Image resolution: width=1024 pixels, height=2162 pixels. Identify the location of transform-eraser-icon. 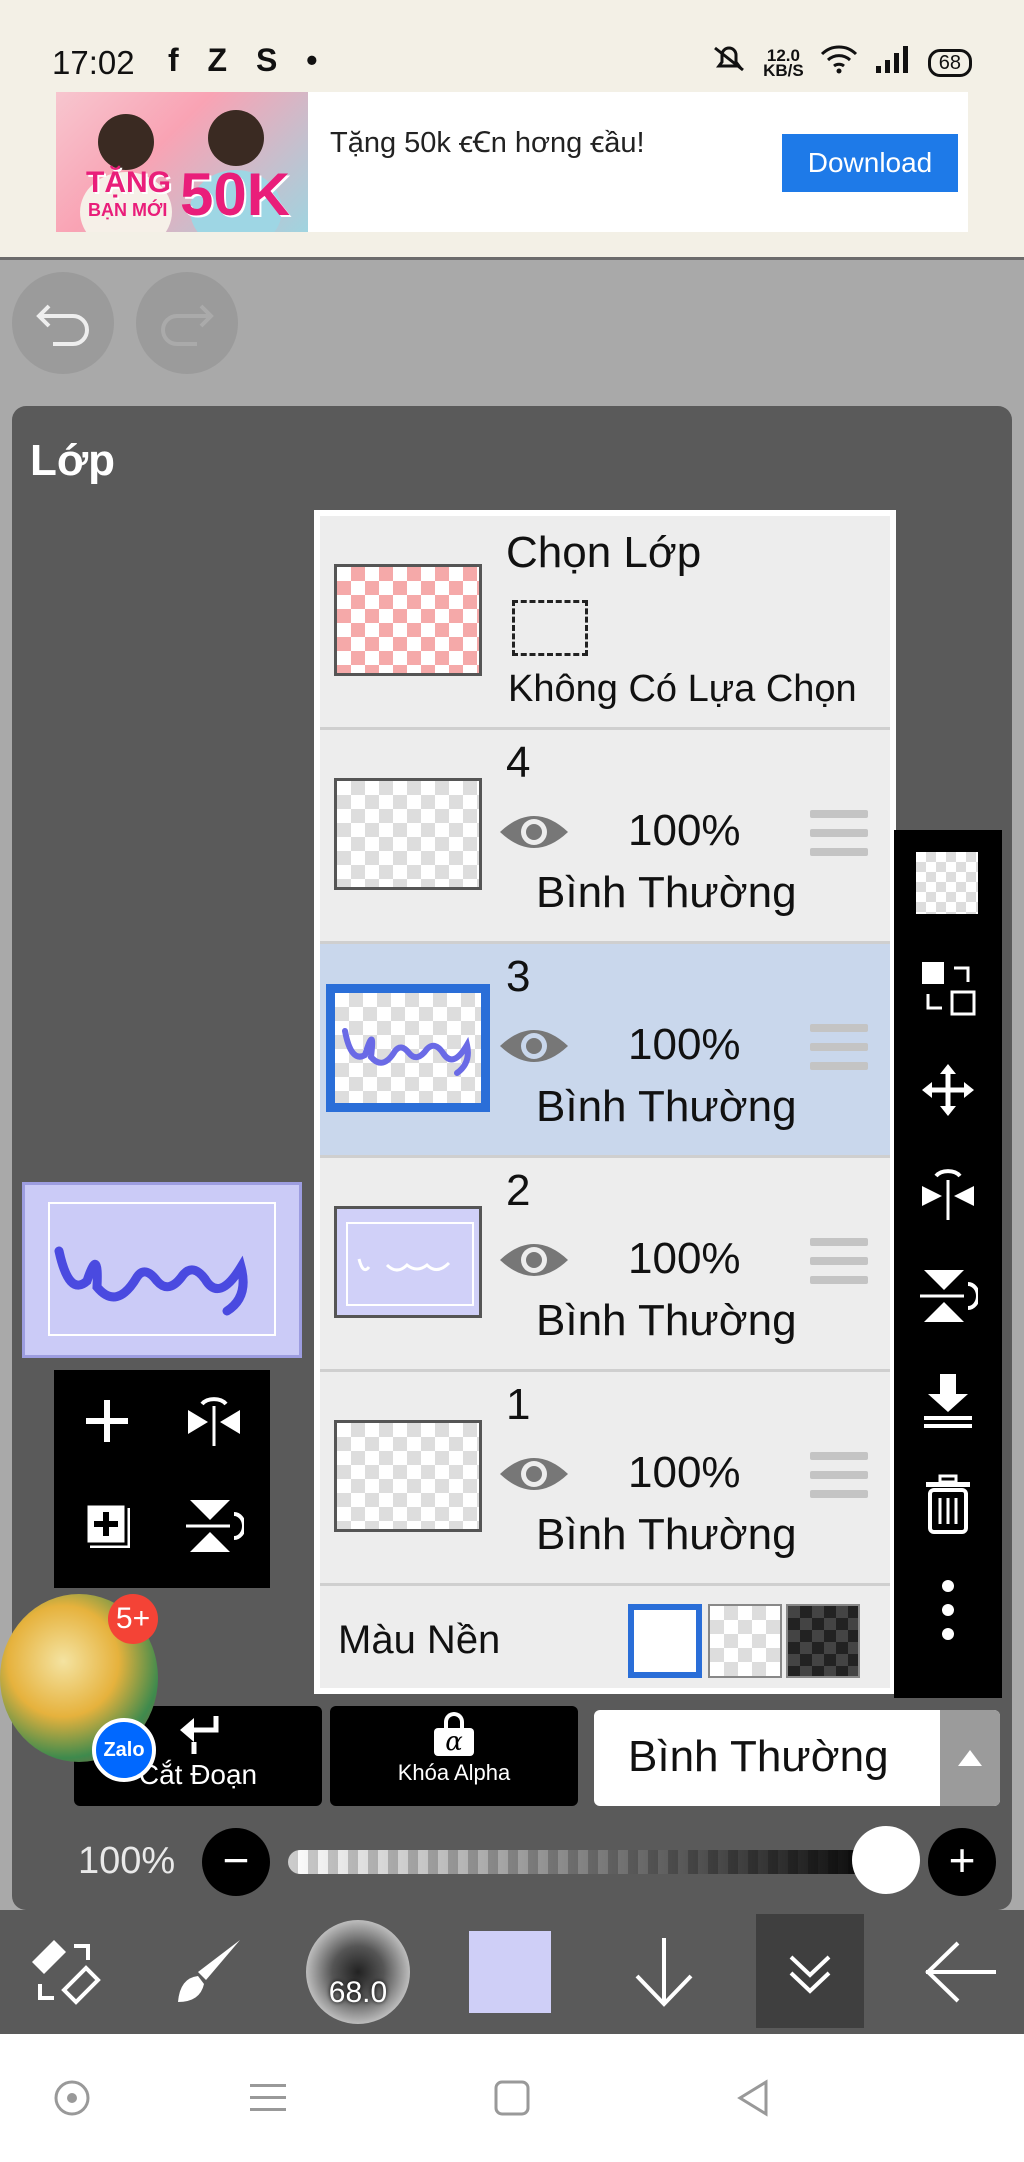
(64, 1972).